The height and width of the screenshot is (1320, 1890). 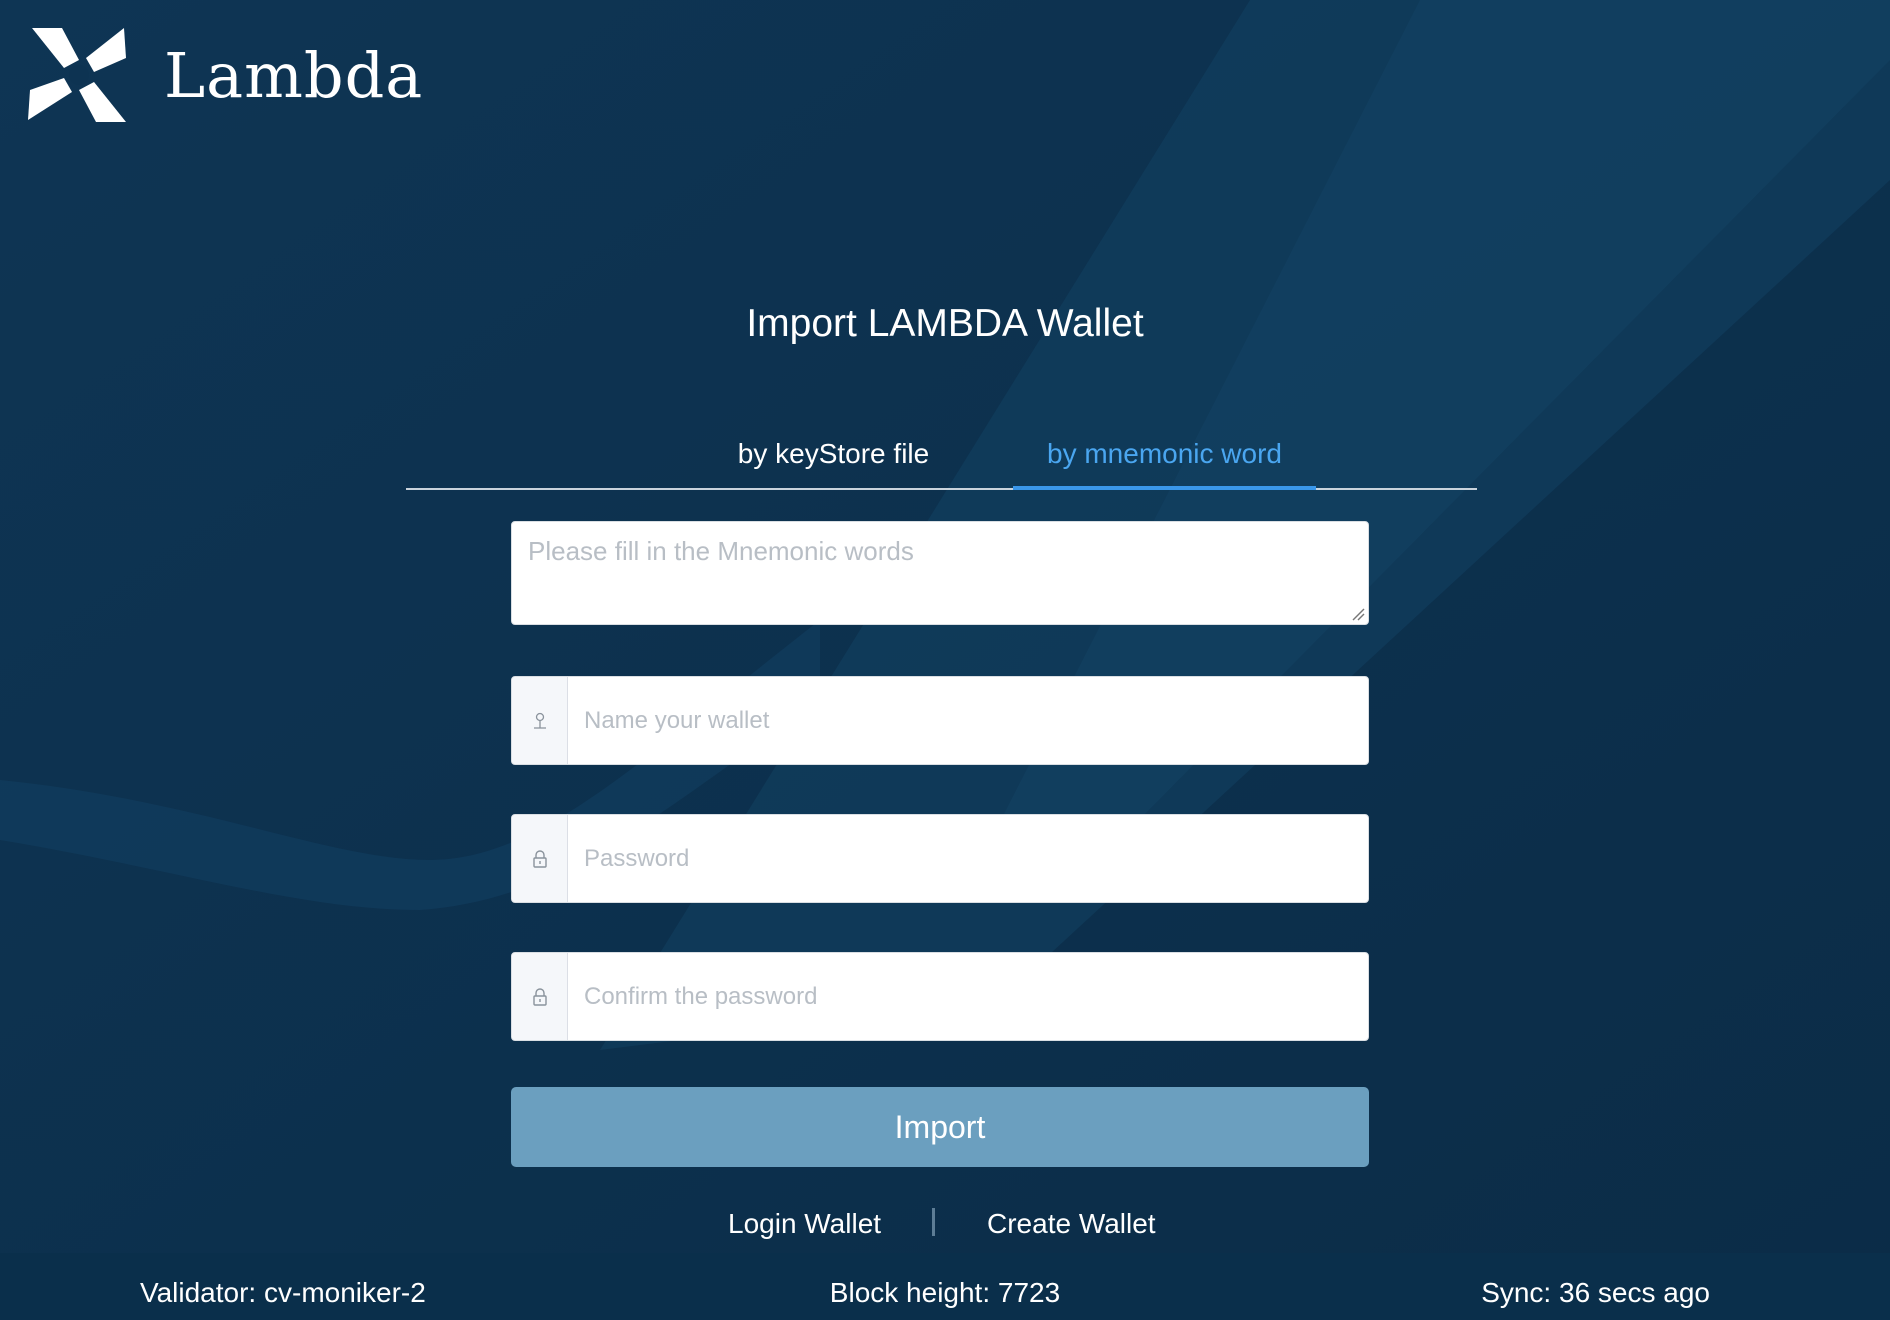 I want to click on import-button: Import, so click(x=940, y=1127).